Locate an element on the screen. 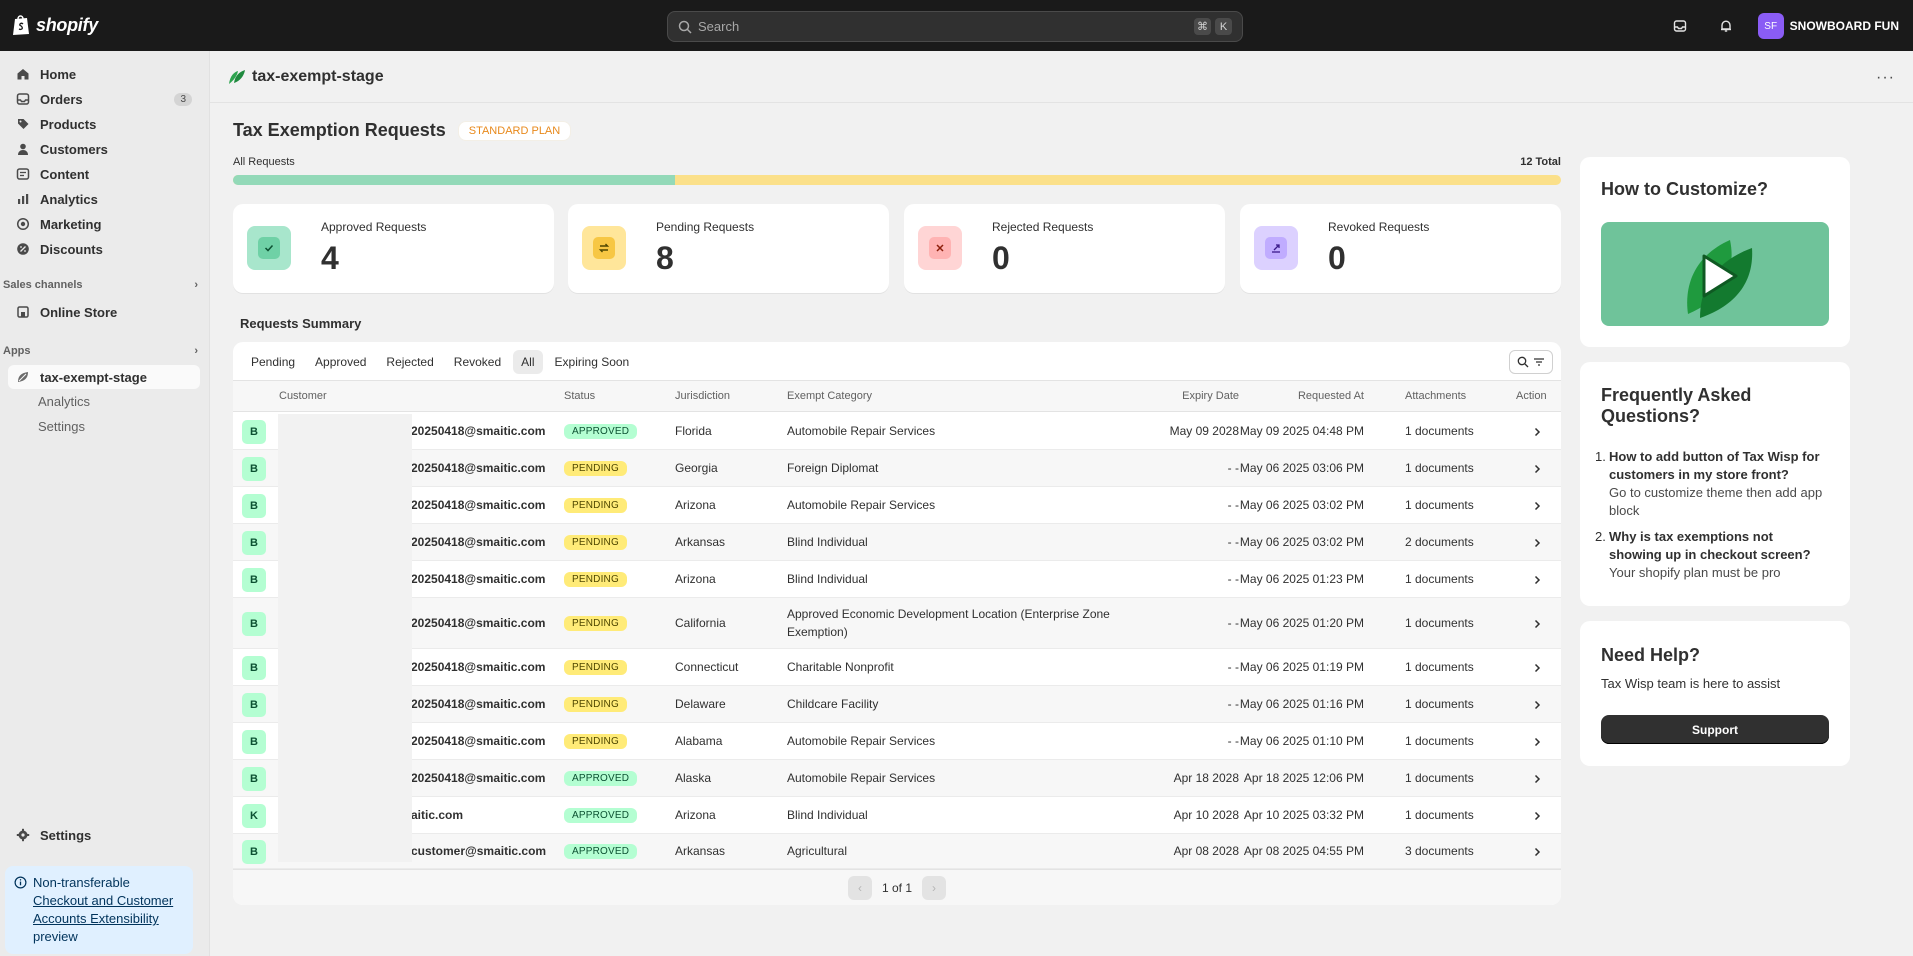 This screenshot has height=956, width=1913. sidebar-item-products: Products is located at coordinates (104, 124).